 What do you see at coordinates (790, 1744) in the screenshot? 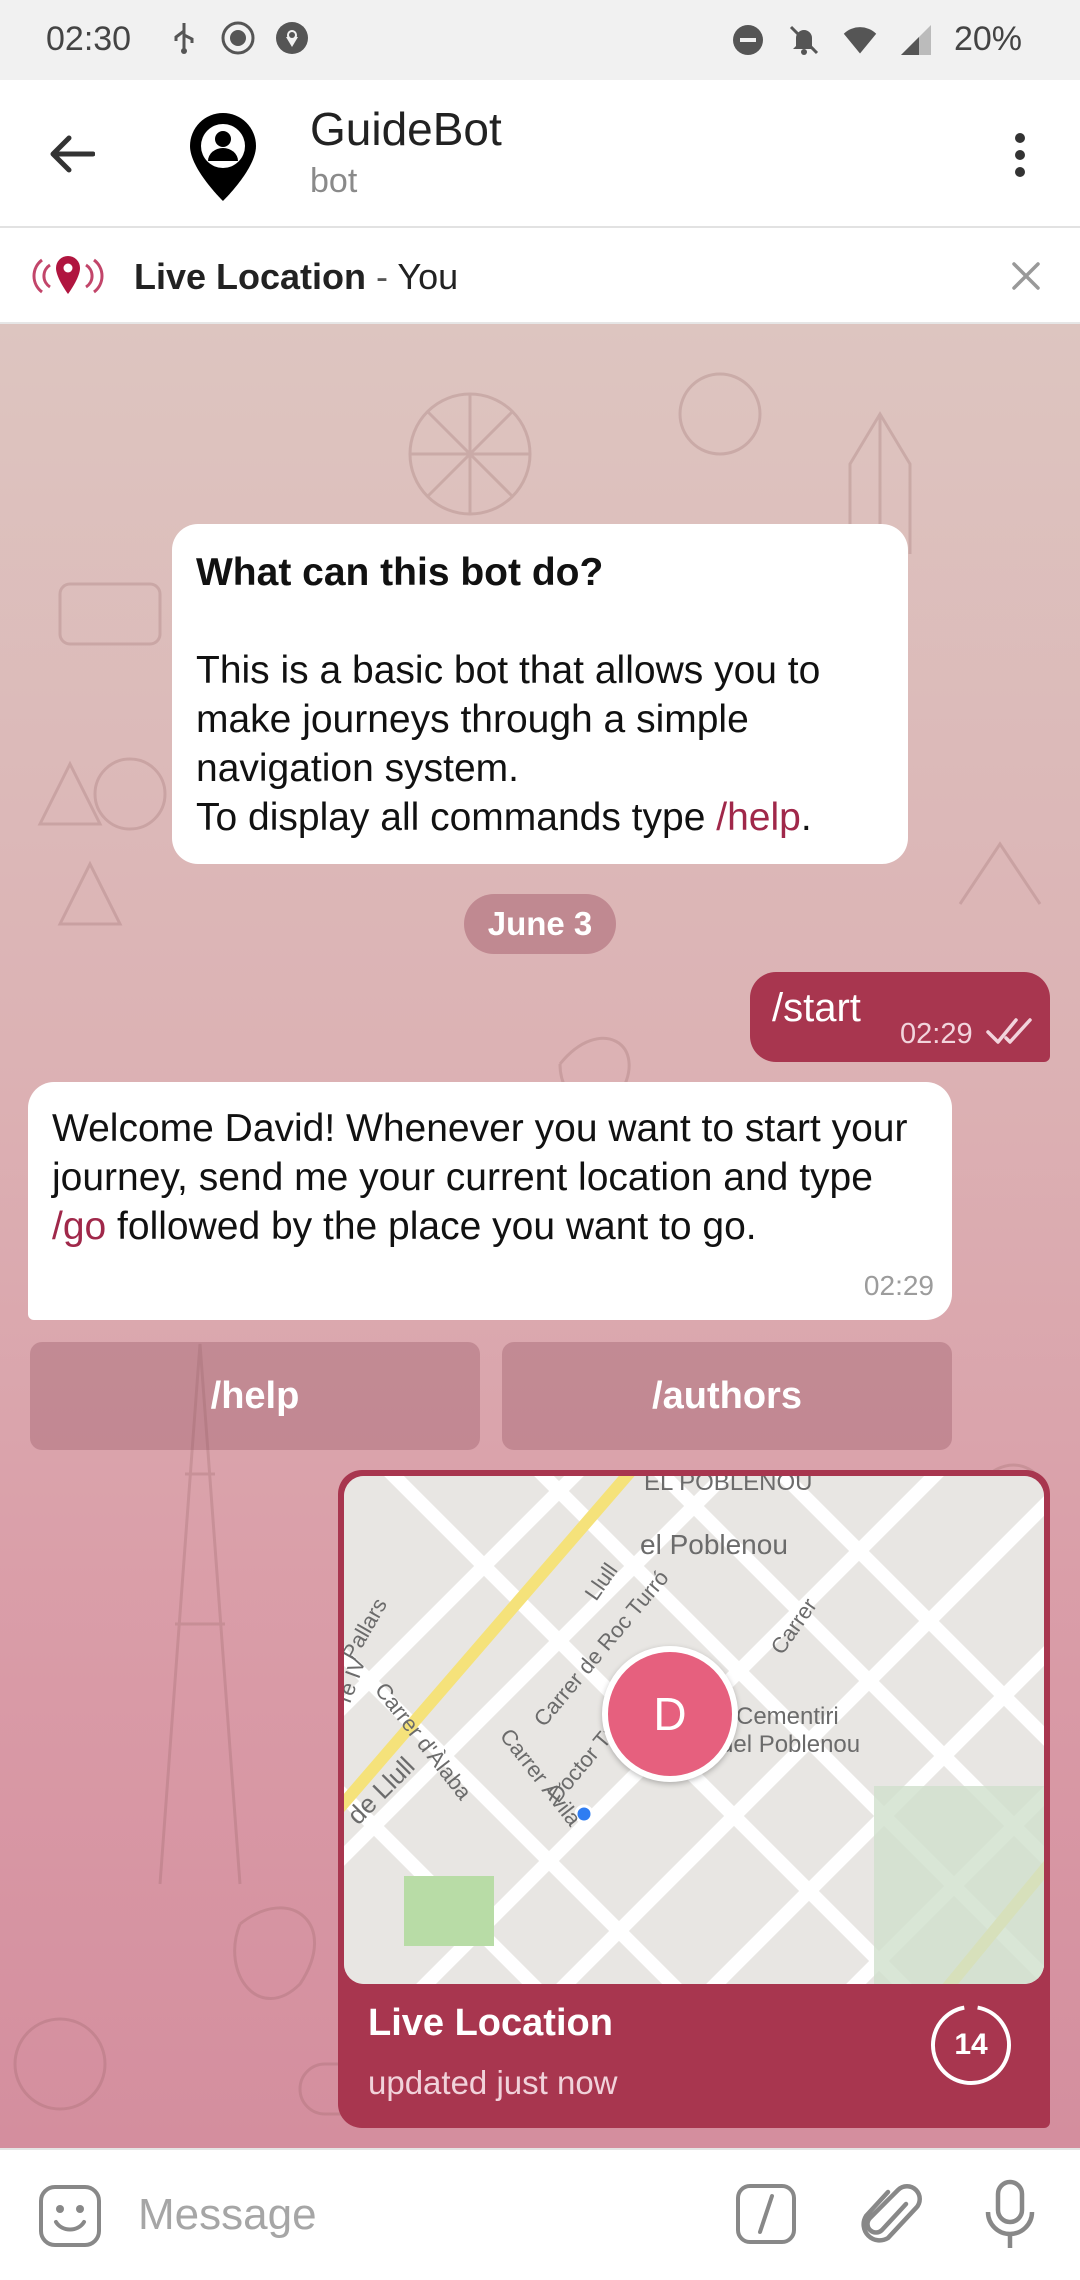
I see `map-label-del-poblenou: del Poblenou` at bounding box center [790, 1744].